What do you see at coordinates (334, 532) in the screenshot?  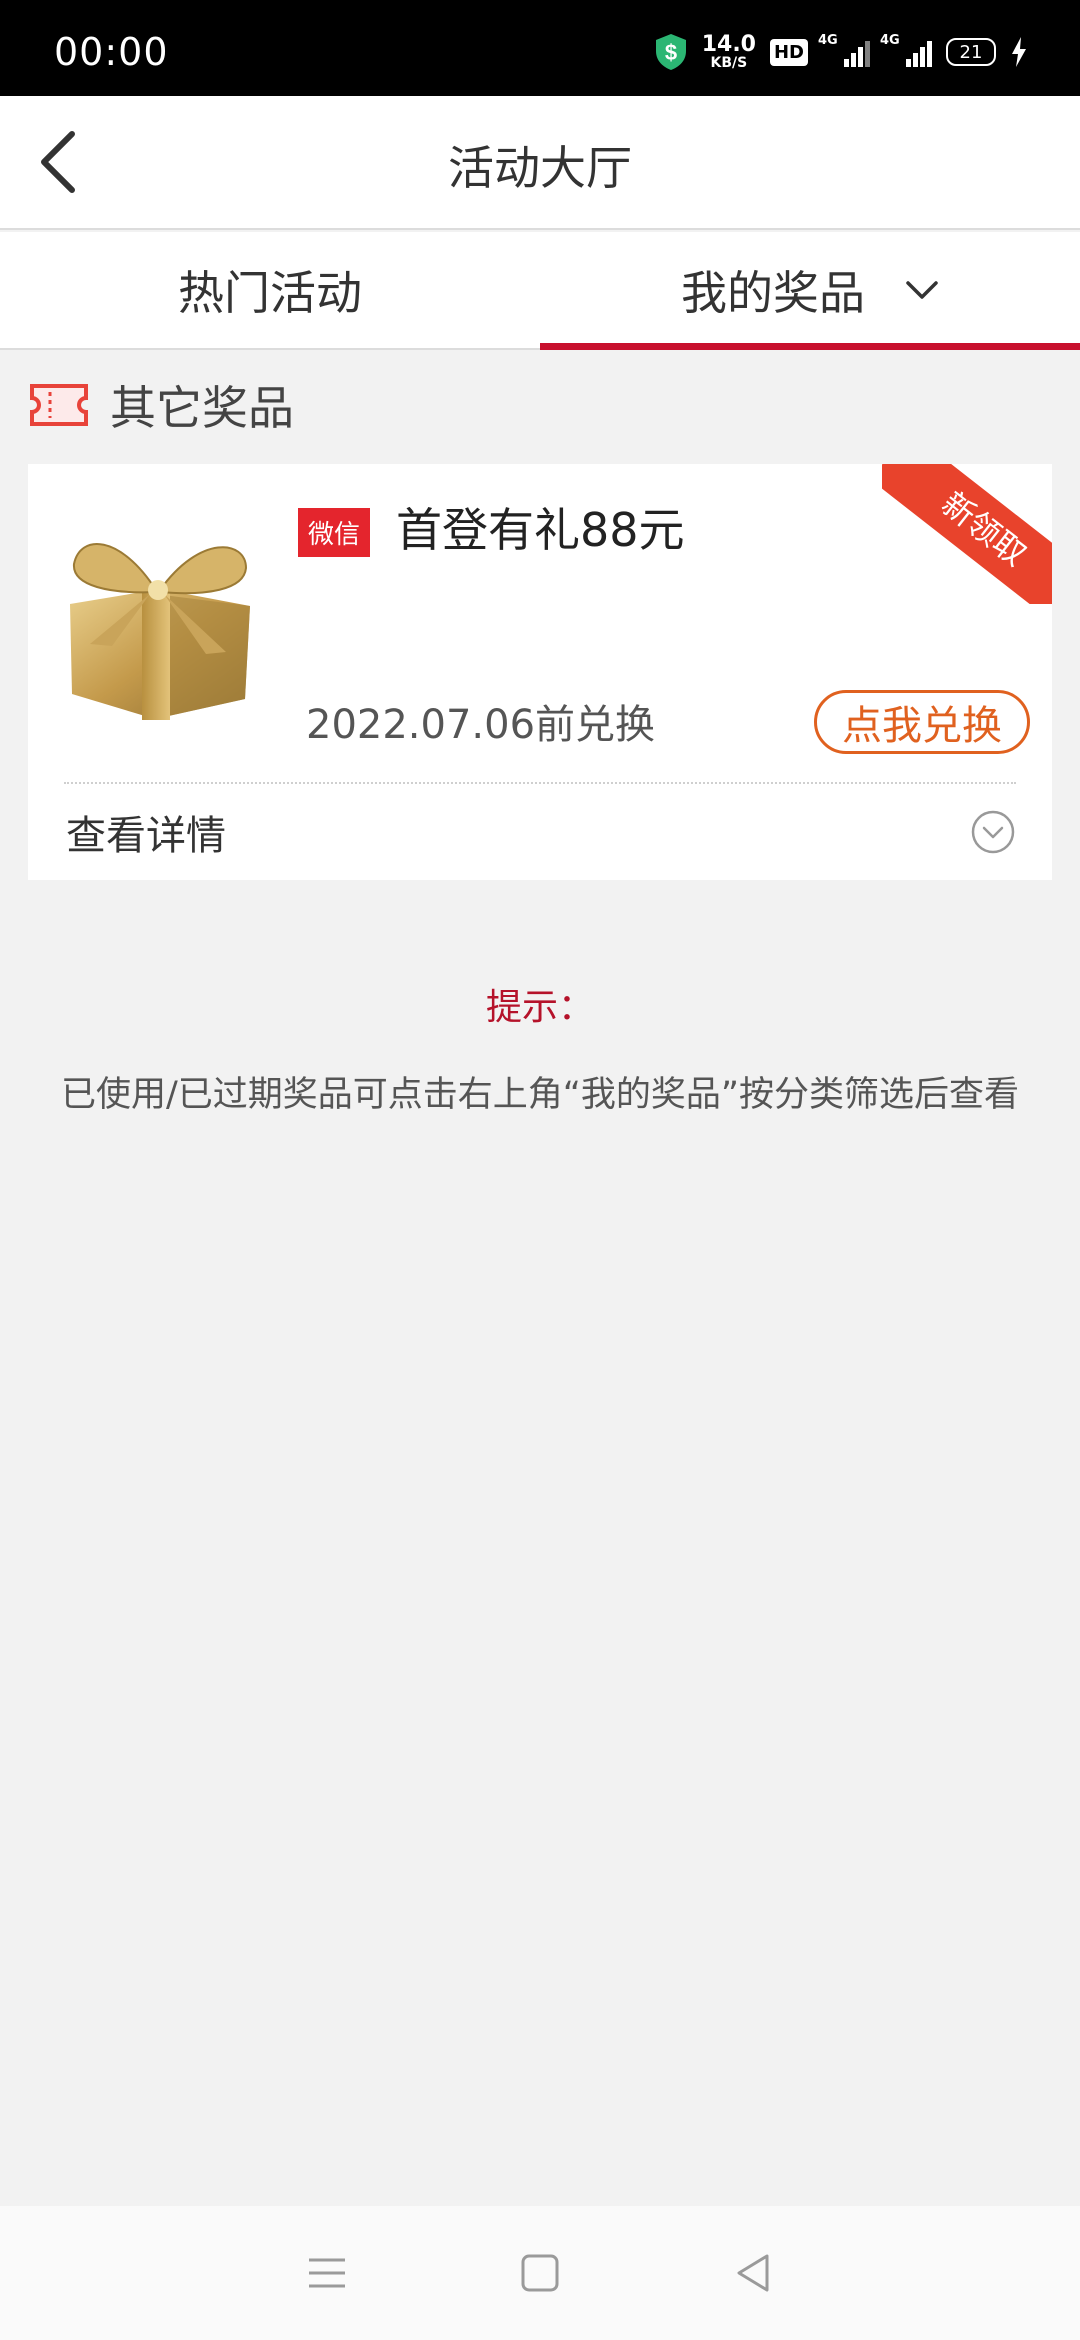 I see `wechat-badge: 微信` at bounding box center [334, 532].